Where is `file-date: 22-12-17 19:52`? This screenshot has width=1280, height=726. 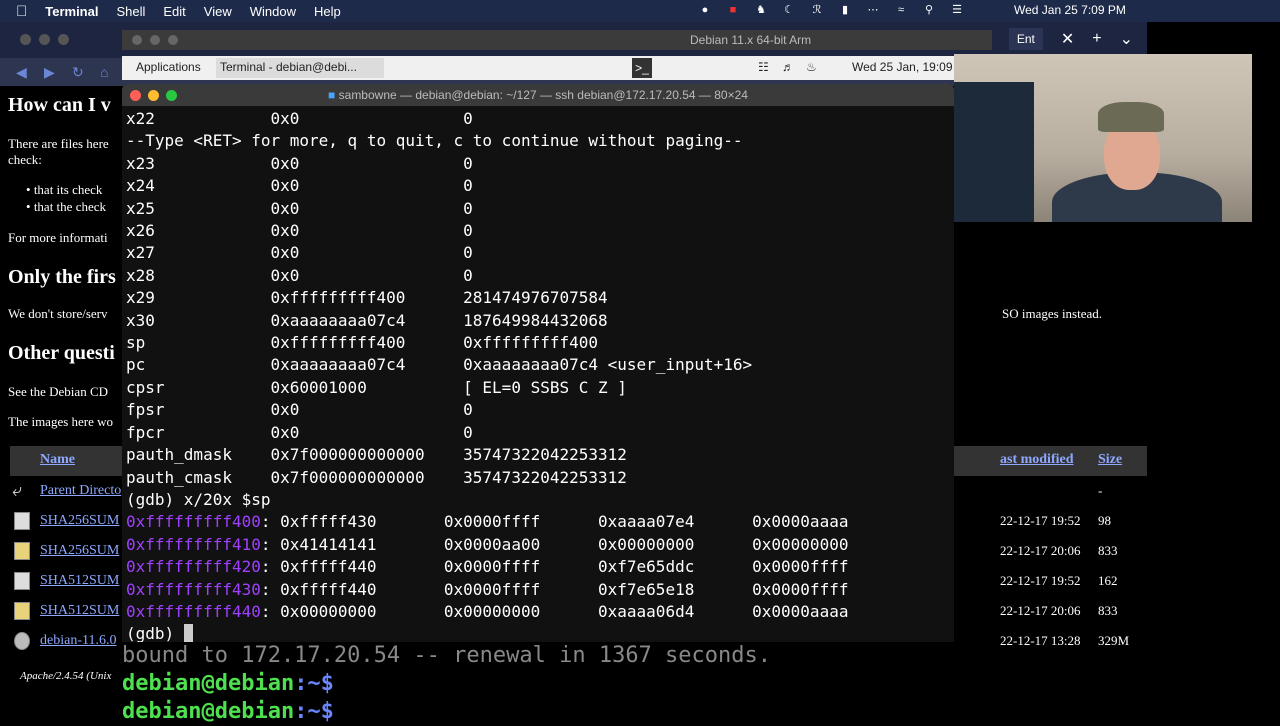
file-date: 22-12-17 19:52 is located at coordinates (1040, 580).